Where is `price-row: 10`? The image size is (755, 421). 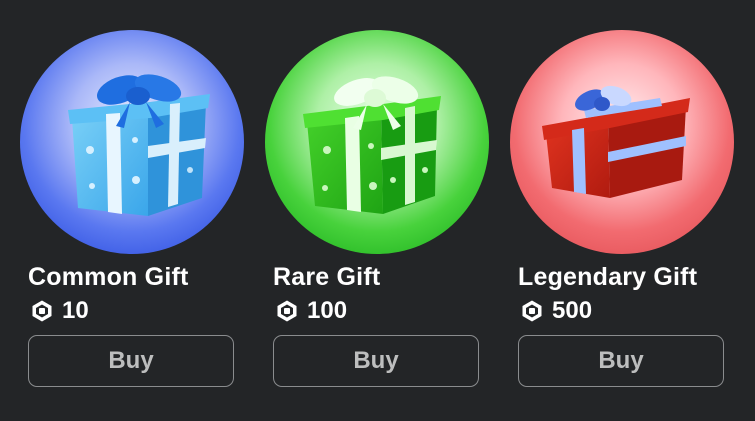 price-row: 10 is located at coordinates (59, 311).